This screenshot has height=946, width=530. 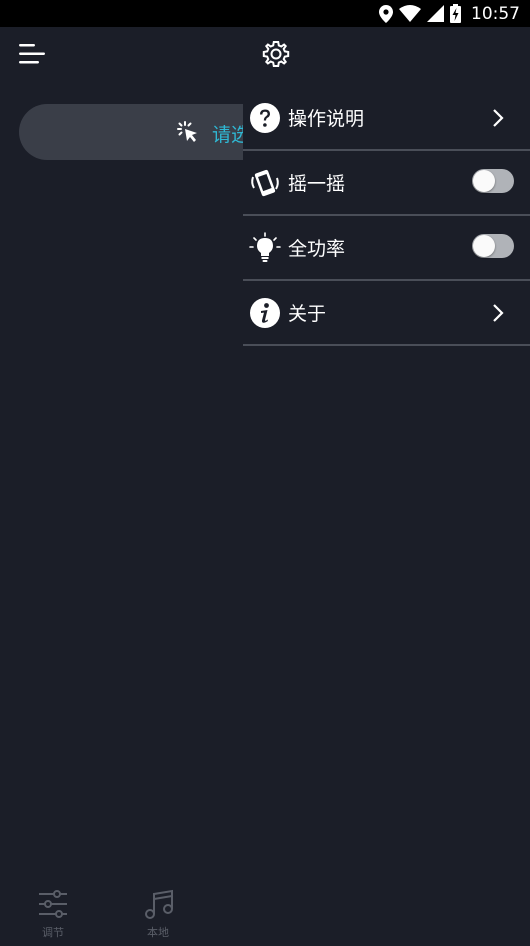 What do you see at coordinates (265, 118) in the screenshot?
I see `help-icon` at bounding box center [265, 118].